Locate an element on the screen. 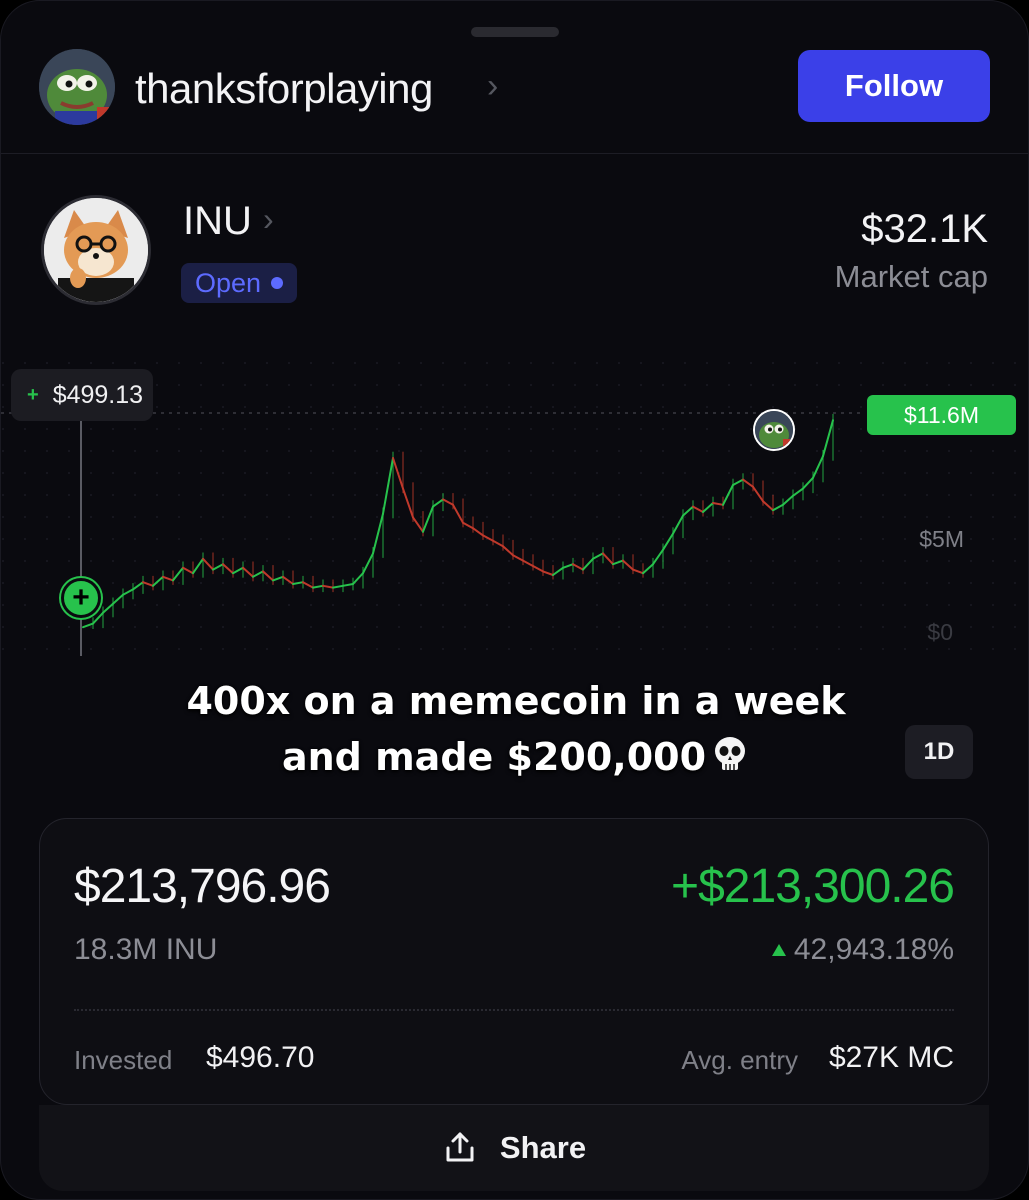 Image resolution: width=1029 pixels, height=1200 pixels. skull-icon is located at coordinates (730, 753).